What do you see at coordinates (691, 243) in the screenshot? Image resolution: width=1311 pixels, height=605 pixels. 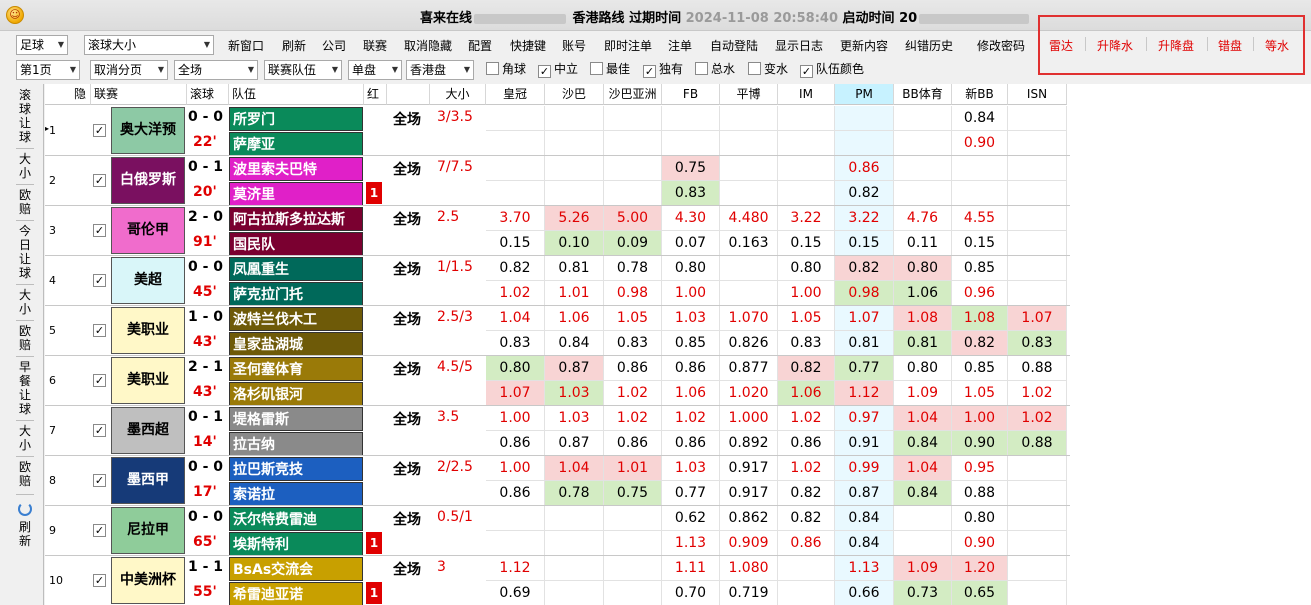 I see `odds-cell: 0.07` at bounding box center [691, 243].